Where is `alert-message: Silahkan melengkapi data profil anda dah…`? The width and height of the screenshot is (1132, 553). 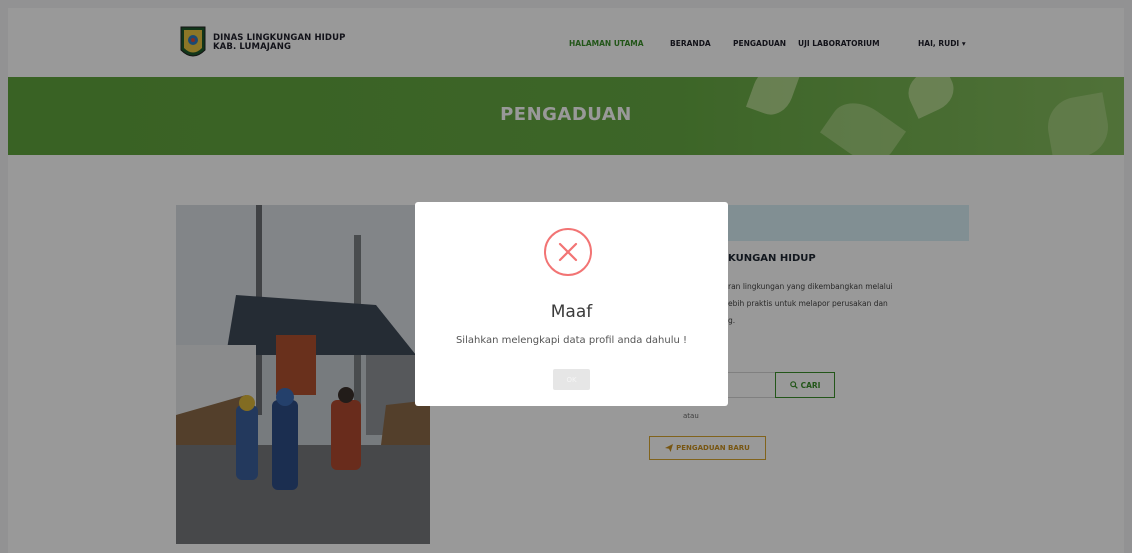
alert-message: Silahkan melengkapi data profil anda dah… is located at coordinates (571, 340).